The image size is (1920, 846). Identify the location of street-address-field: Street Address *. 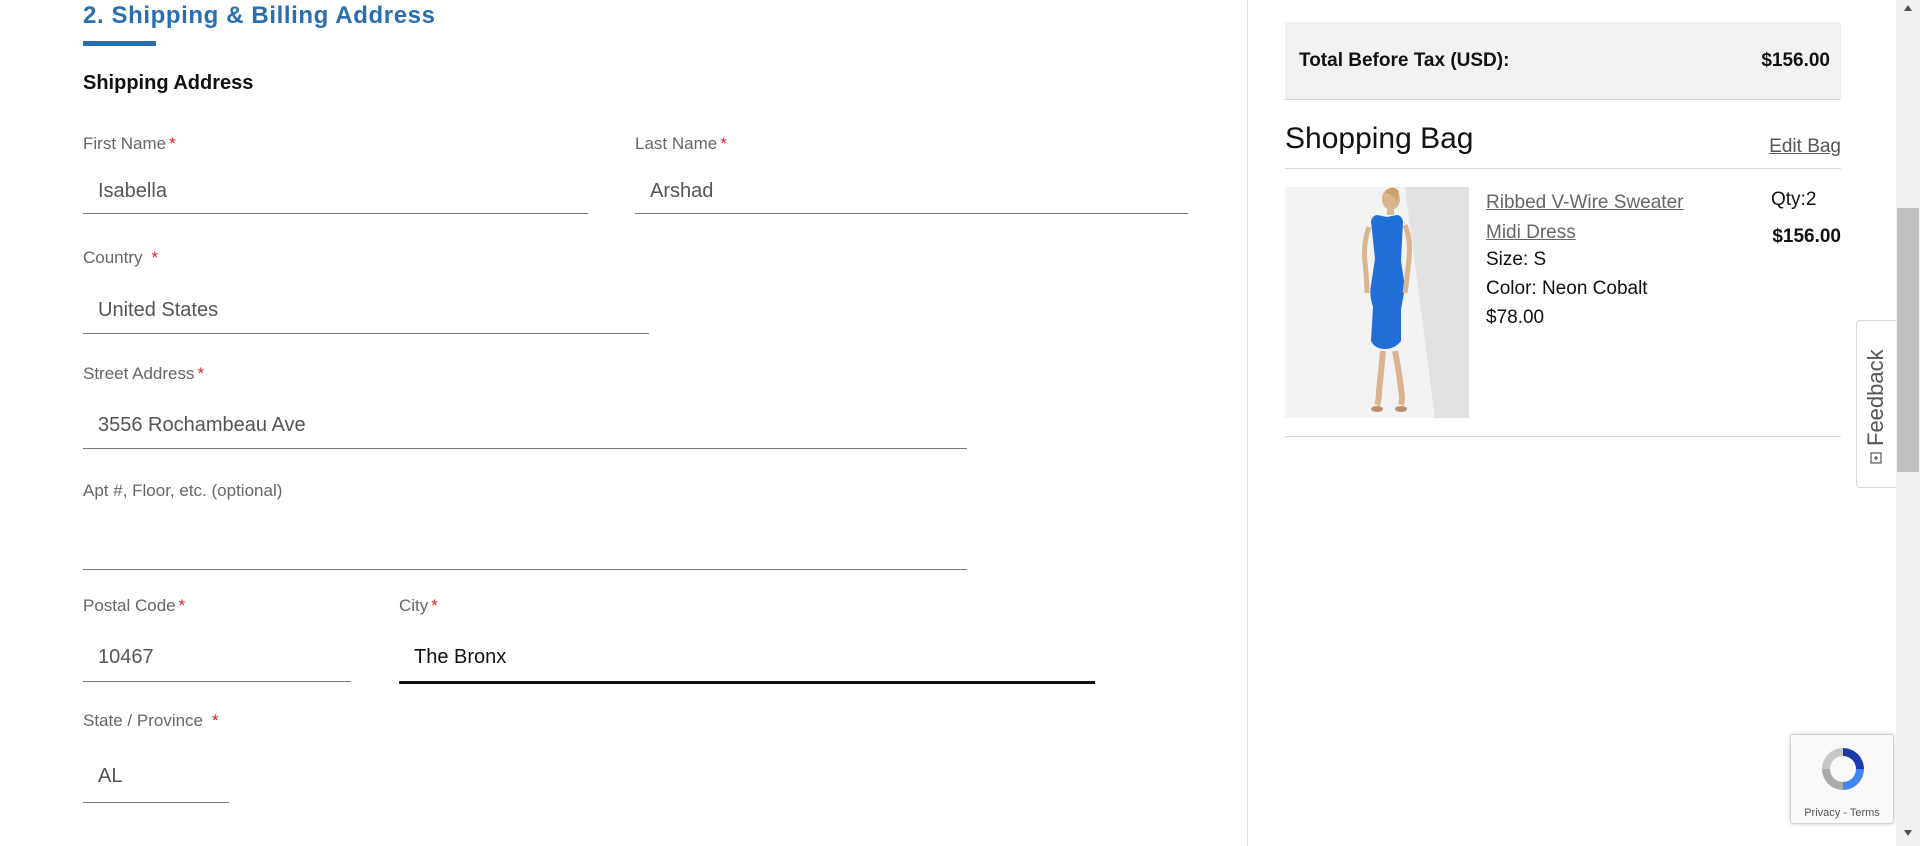
(525, 410).